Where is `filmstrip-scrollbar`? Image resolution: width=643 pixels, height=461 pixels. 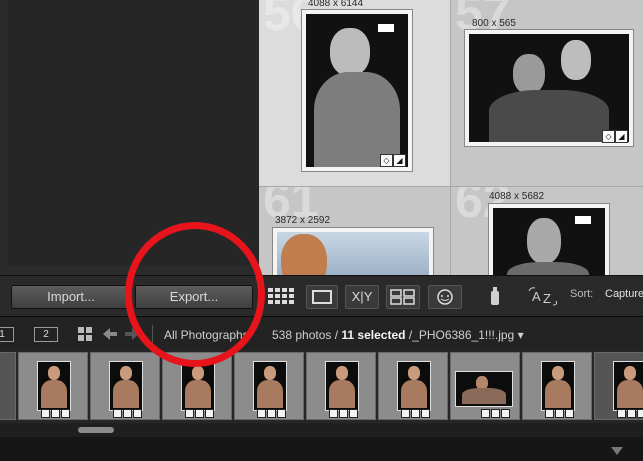
filmstrip-scrollbar is located at coordinates (321, 430).